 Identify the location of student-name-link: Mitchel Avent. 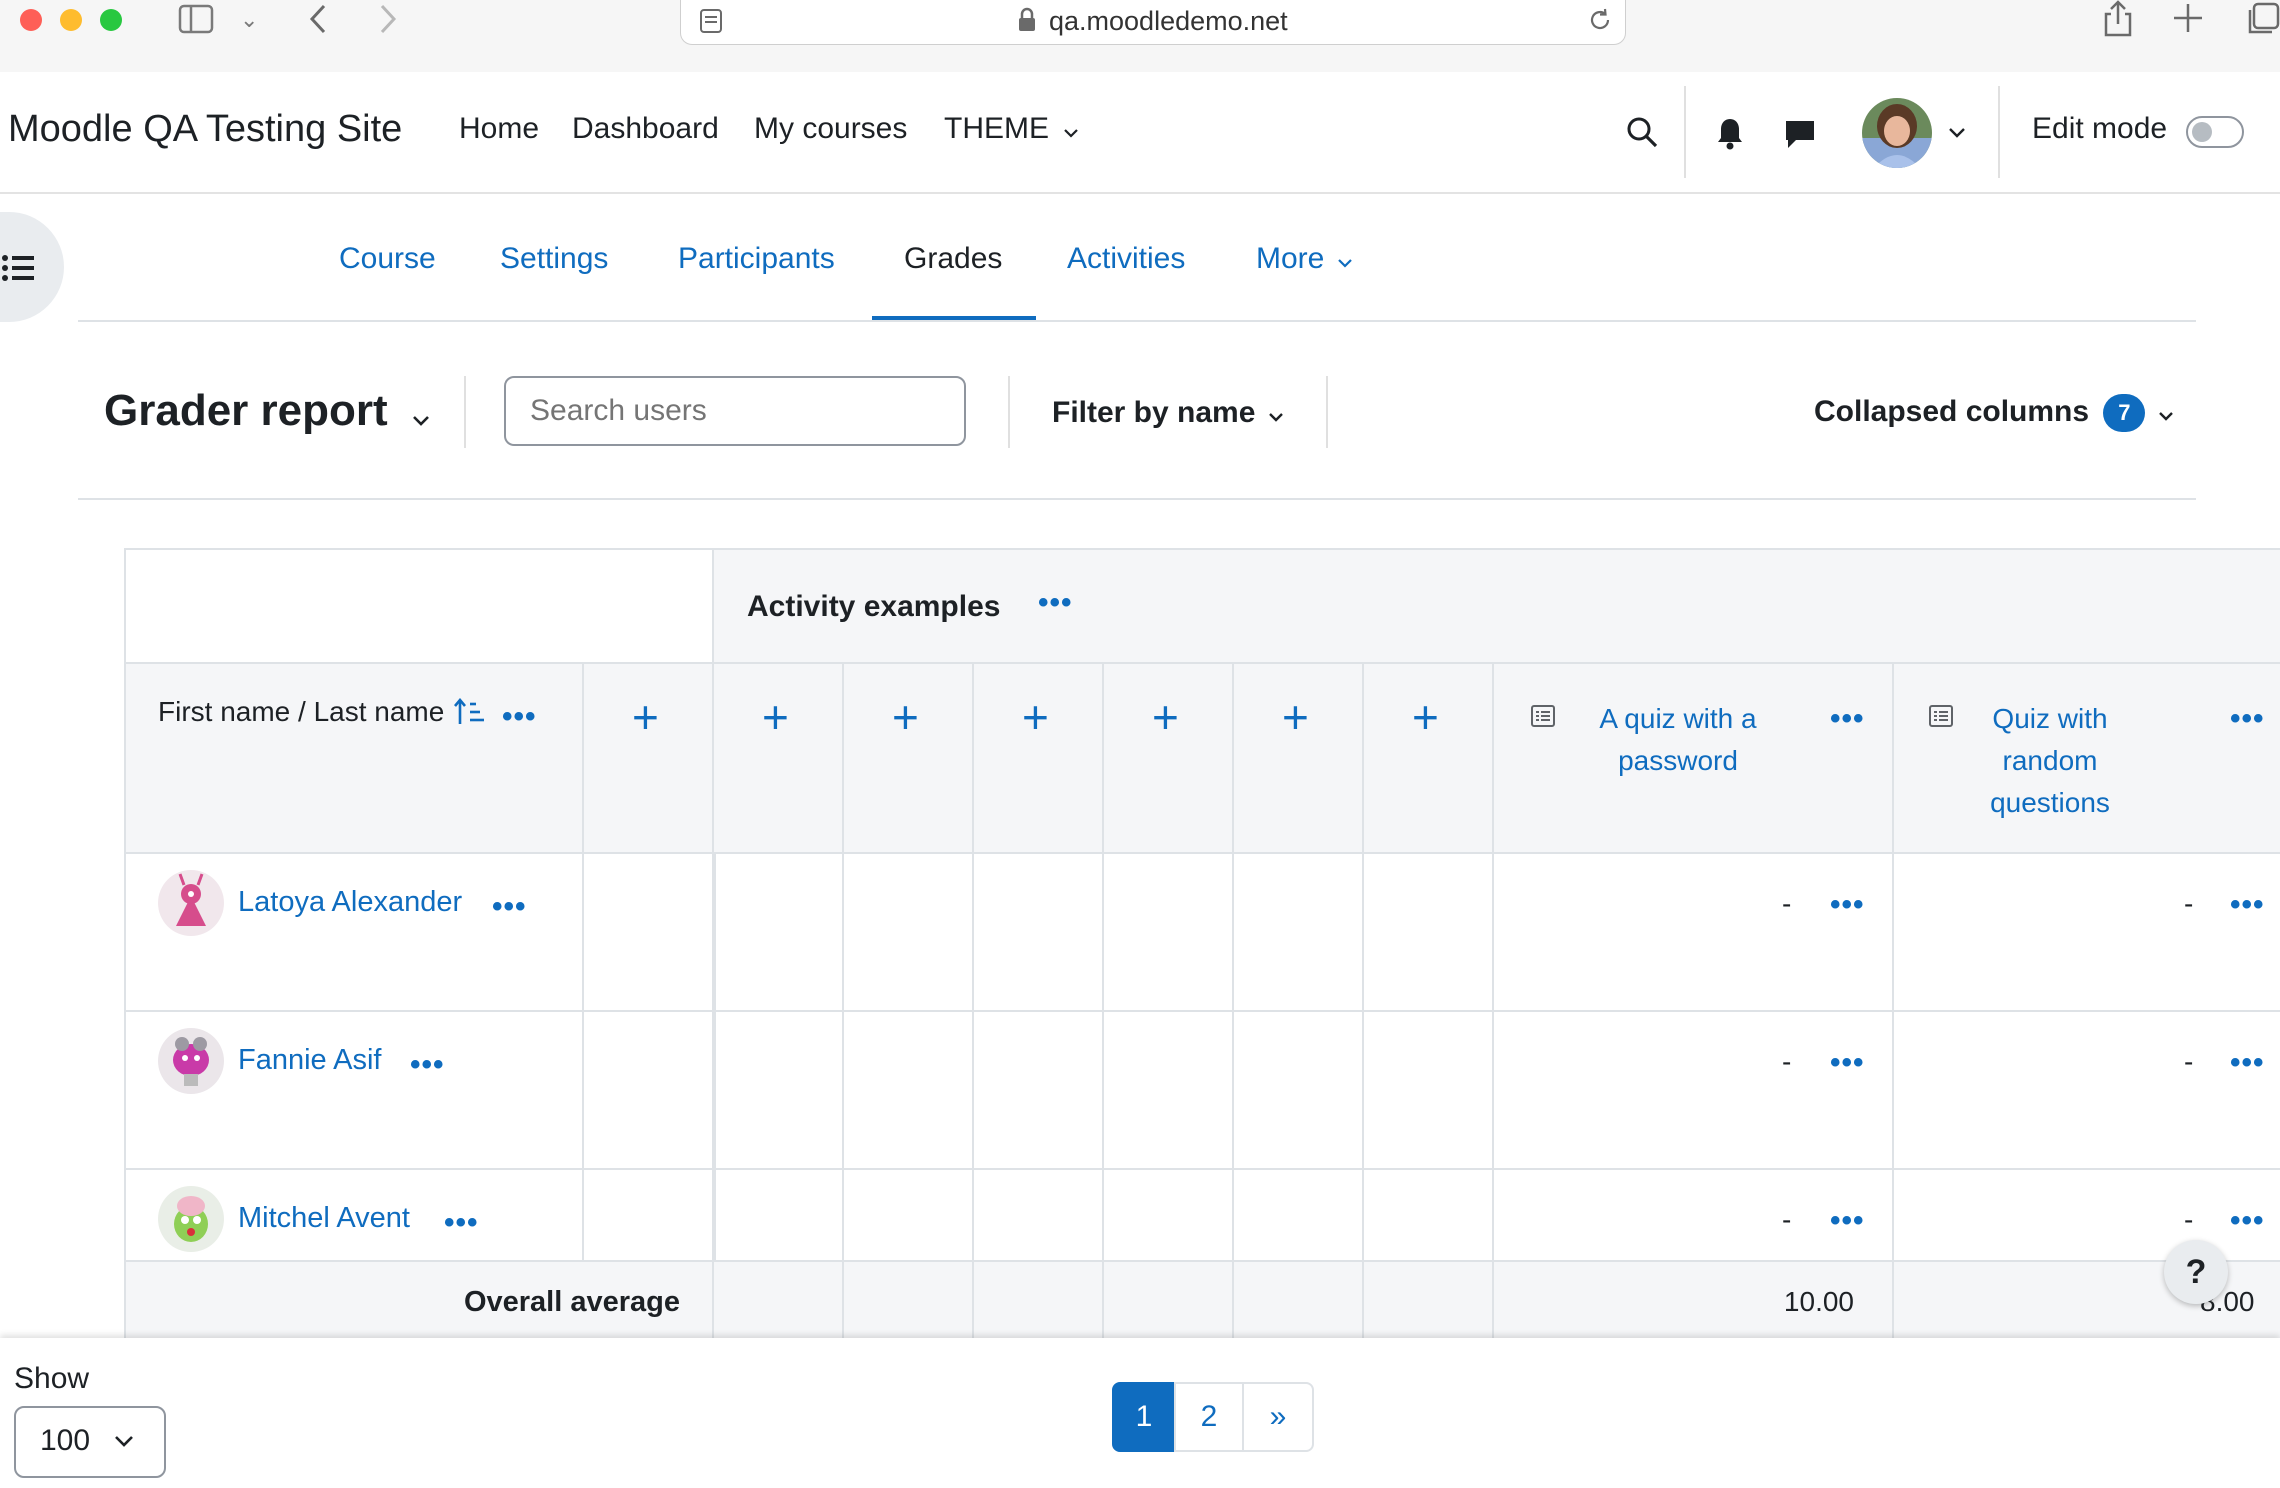
(324, 1218).